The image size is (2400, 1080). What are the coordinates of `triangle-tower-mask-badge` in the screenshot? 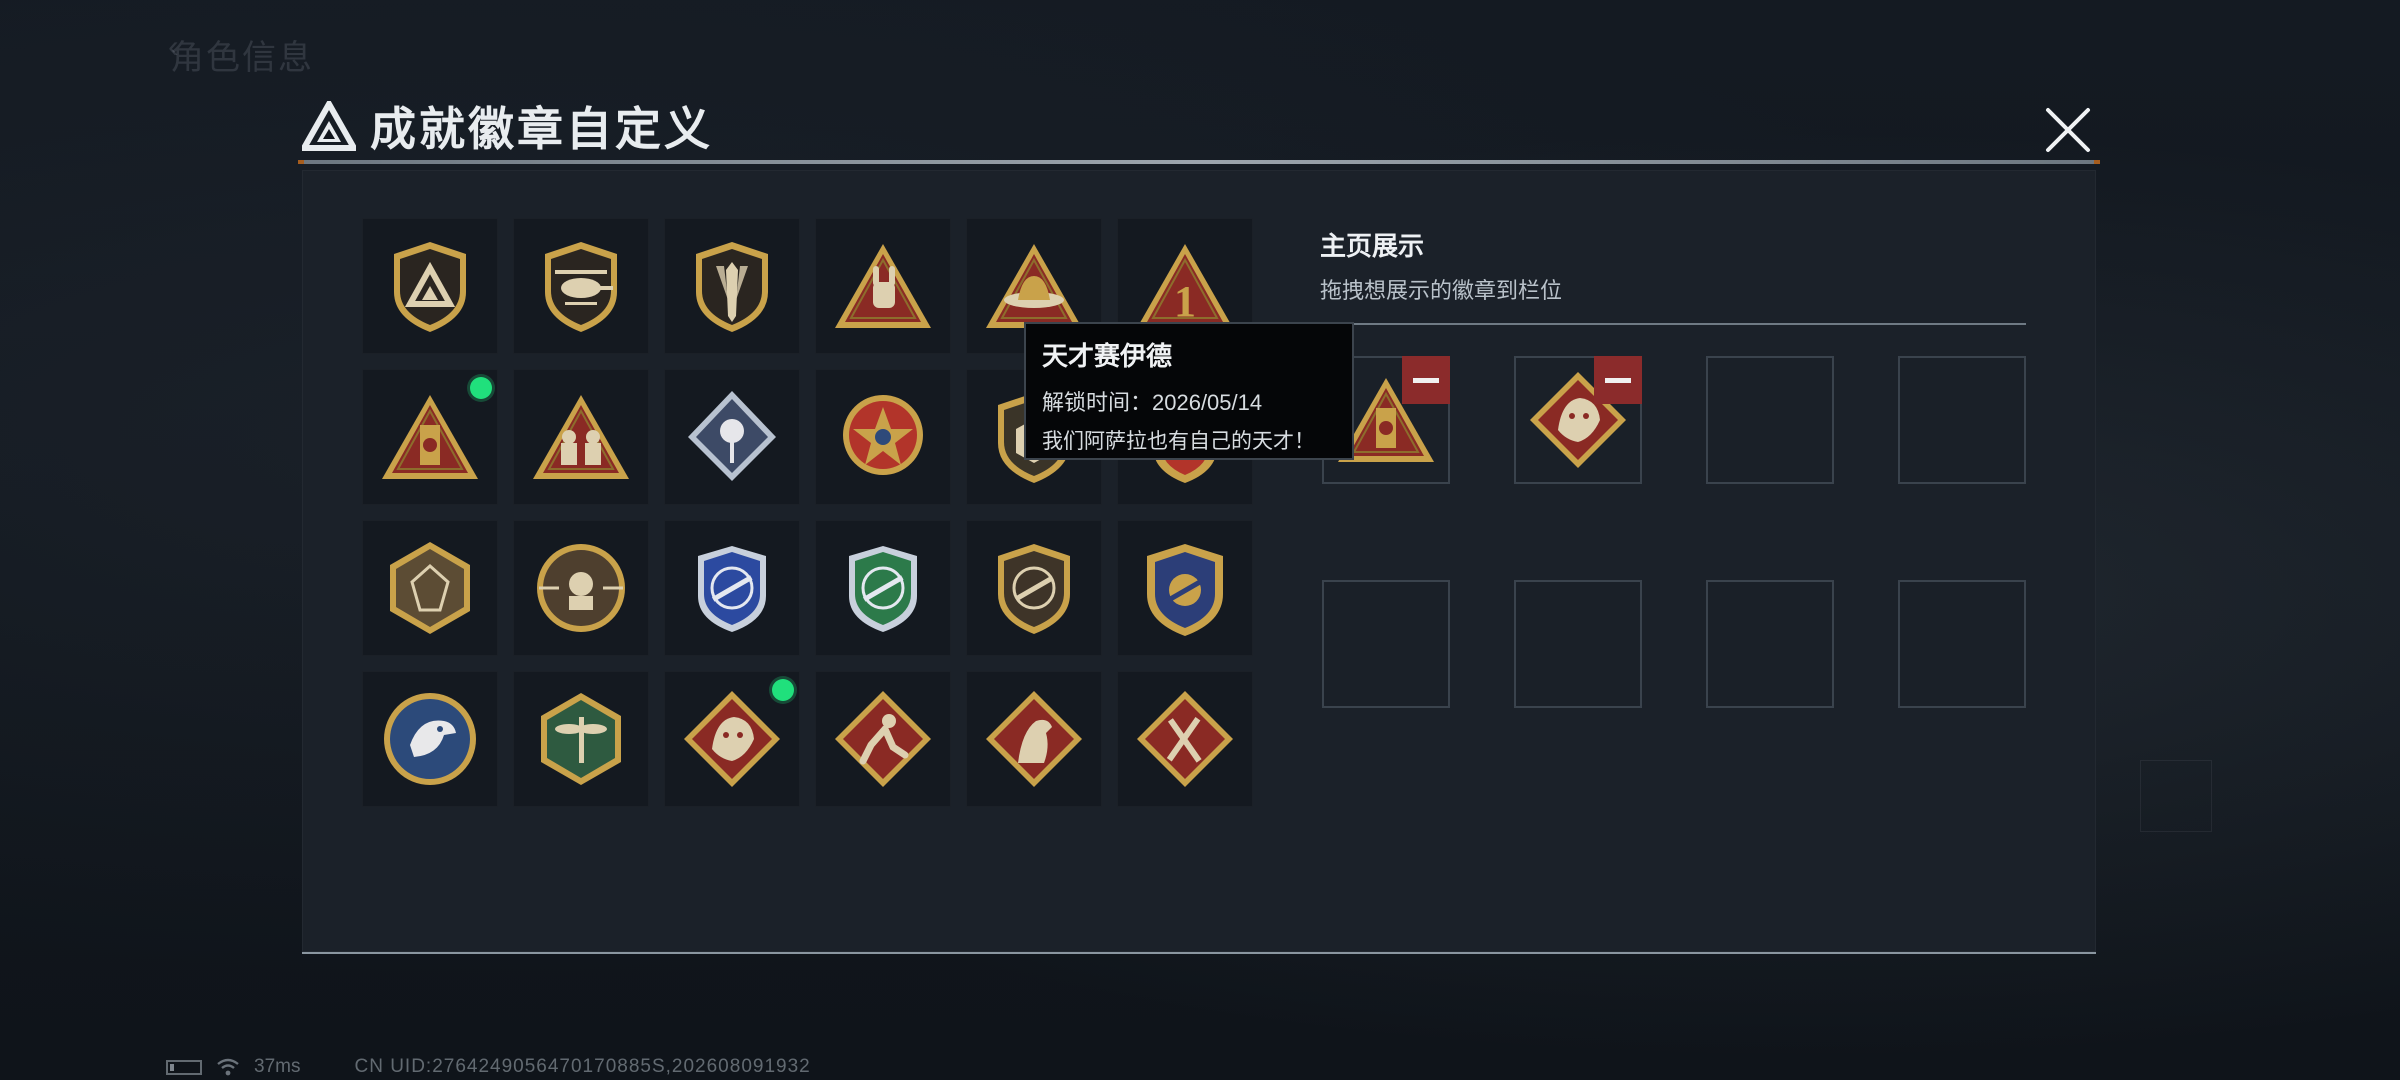 It's located at (430, 437).